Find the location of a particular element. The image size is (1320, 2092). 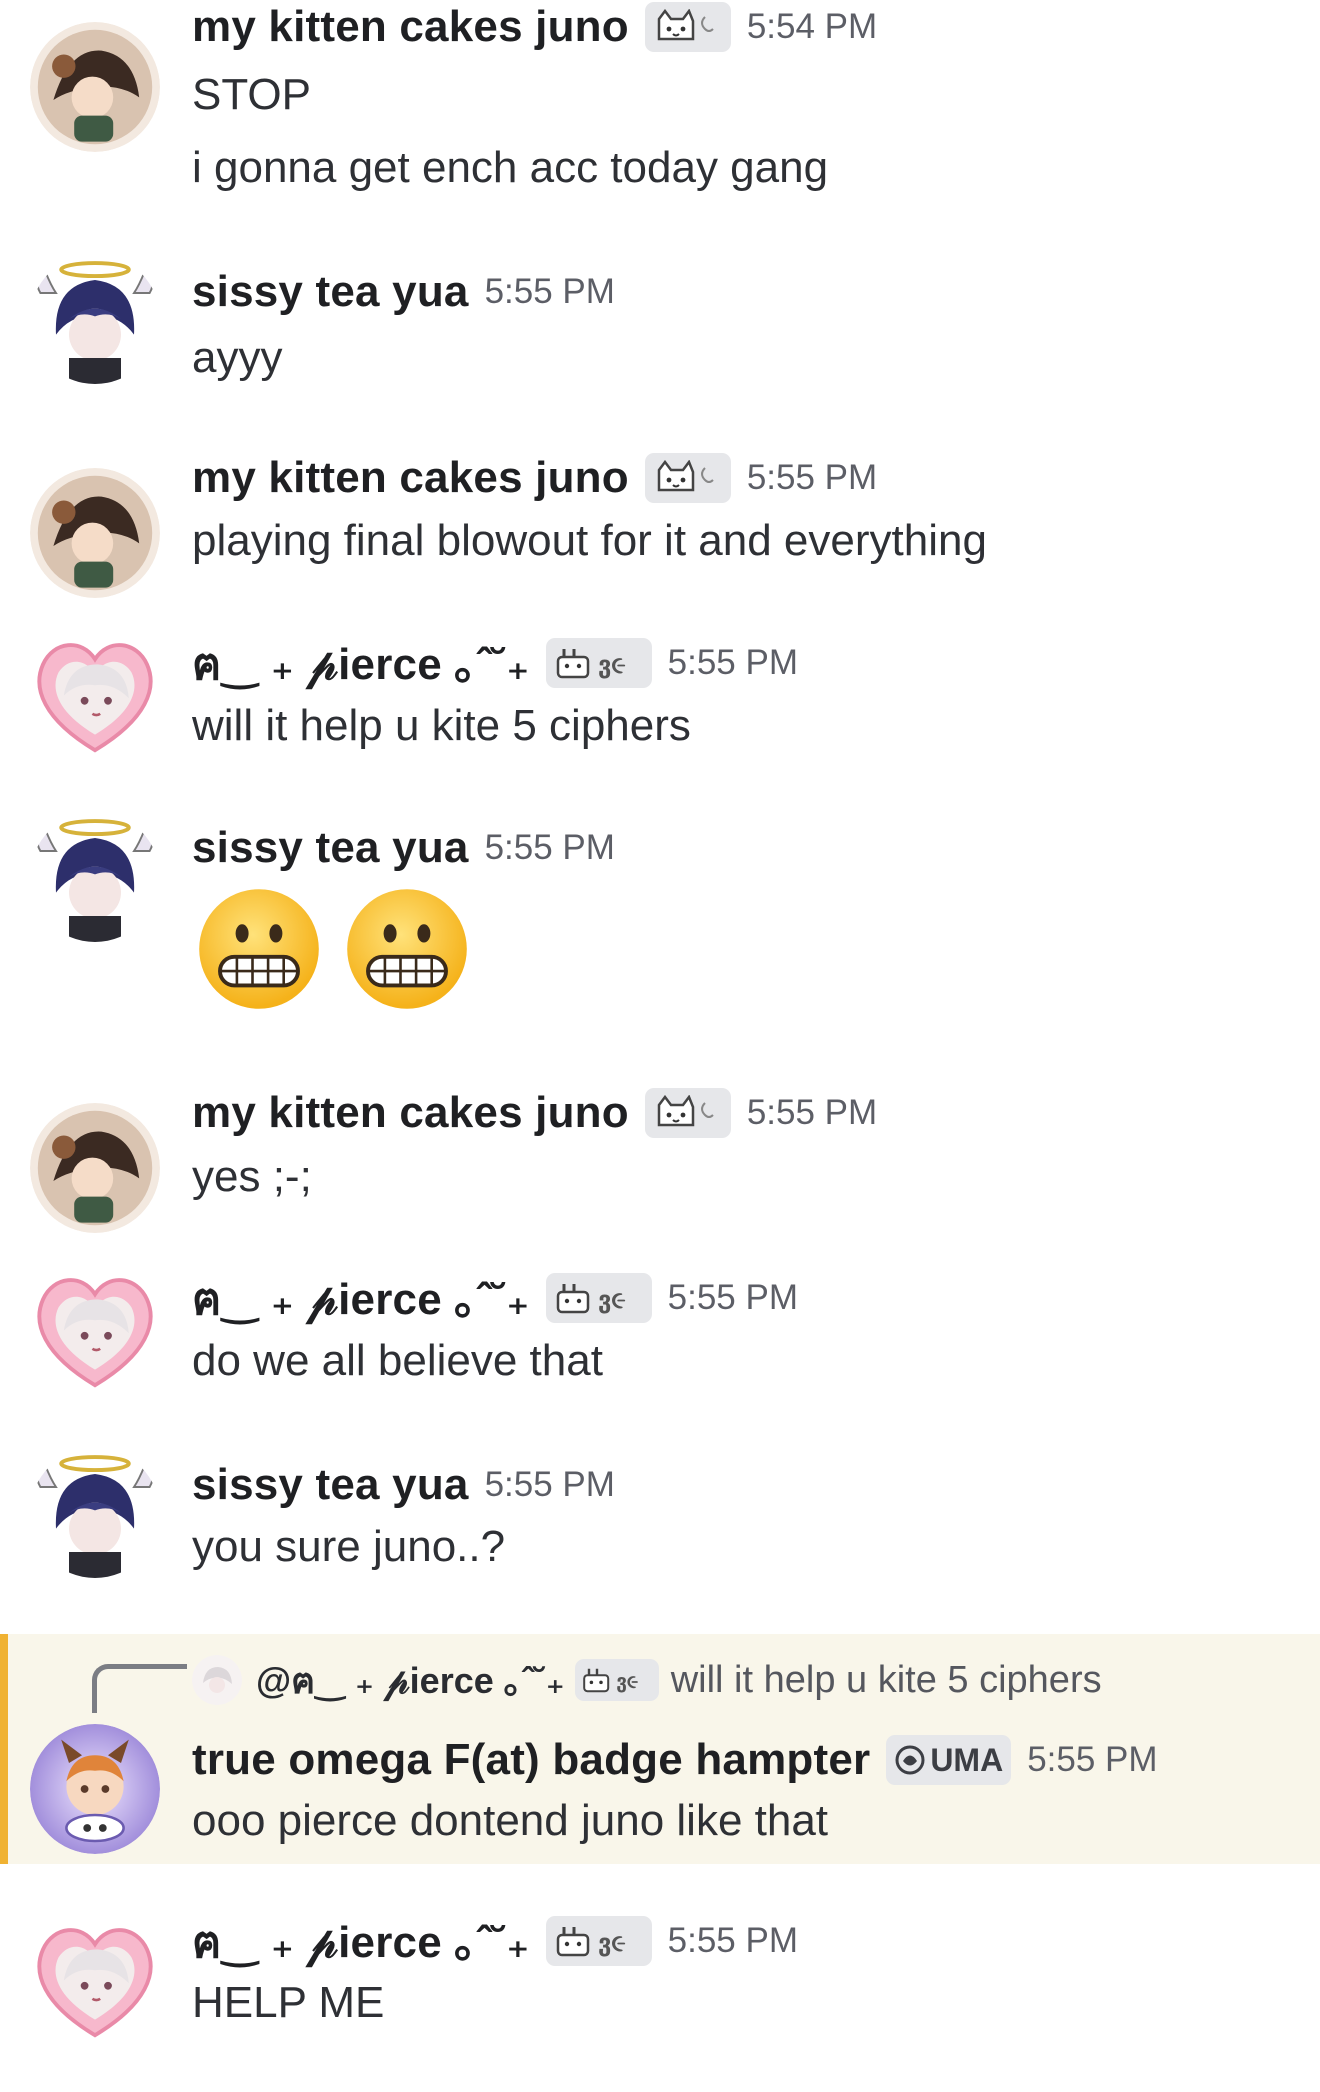

avatar-hampter-art is located at coordinates (95, 1789).